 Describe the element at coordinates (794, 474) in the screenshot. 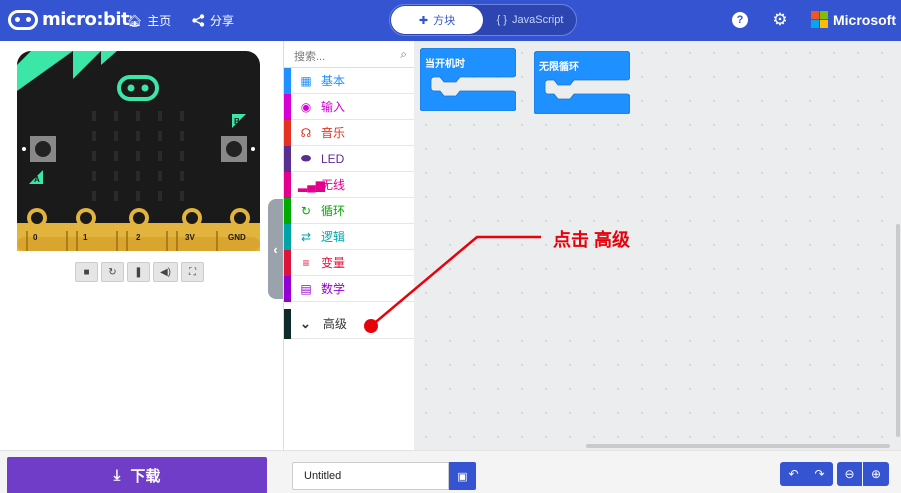

I see `undo-icon: ↶` at that location.